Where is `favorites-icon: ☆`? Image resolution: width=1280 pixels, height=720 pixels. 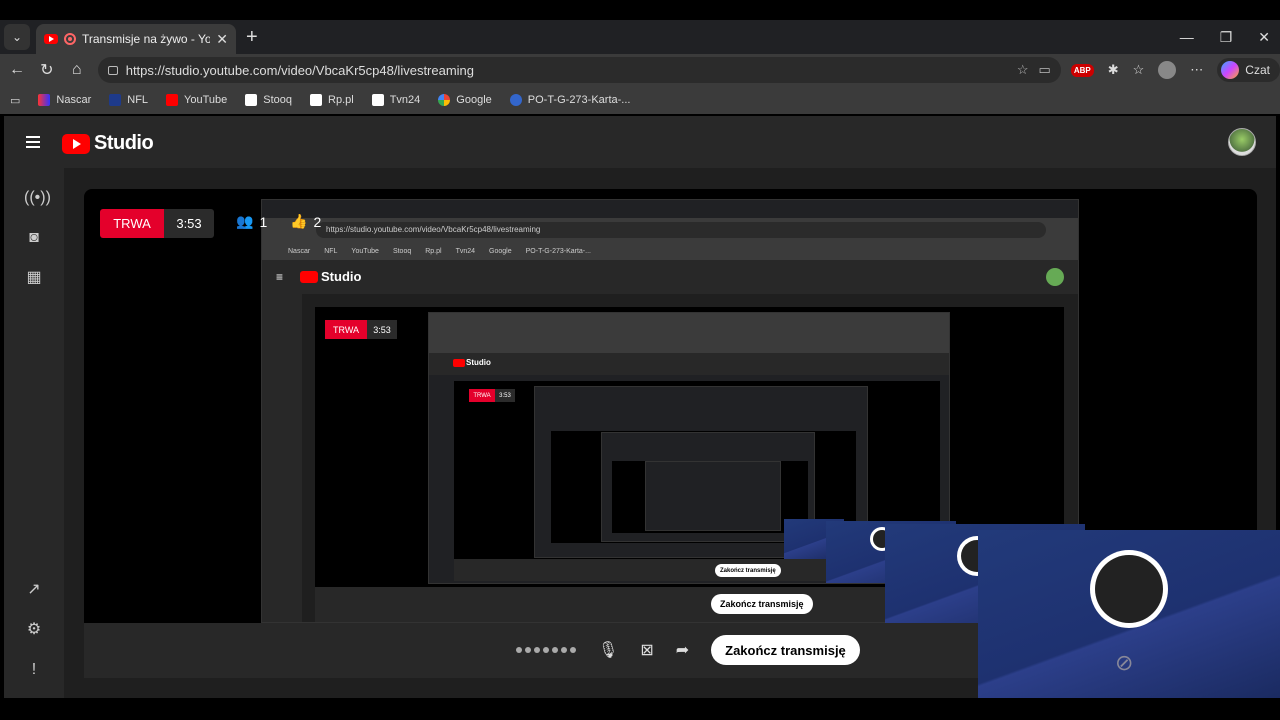
favorites-icon: ☆ is located at coordinates (1139, 70).